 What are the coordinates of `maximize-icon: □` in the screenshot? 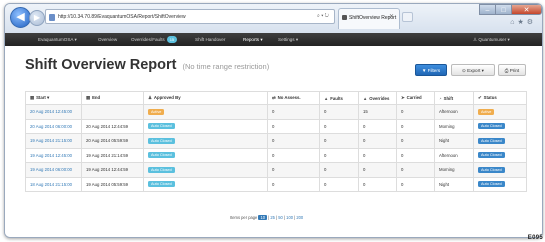 It's located at (503, 9).